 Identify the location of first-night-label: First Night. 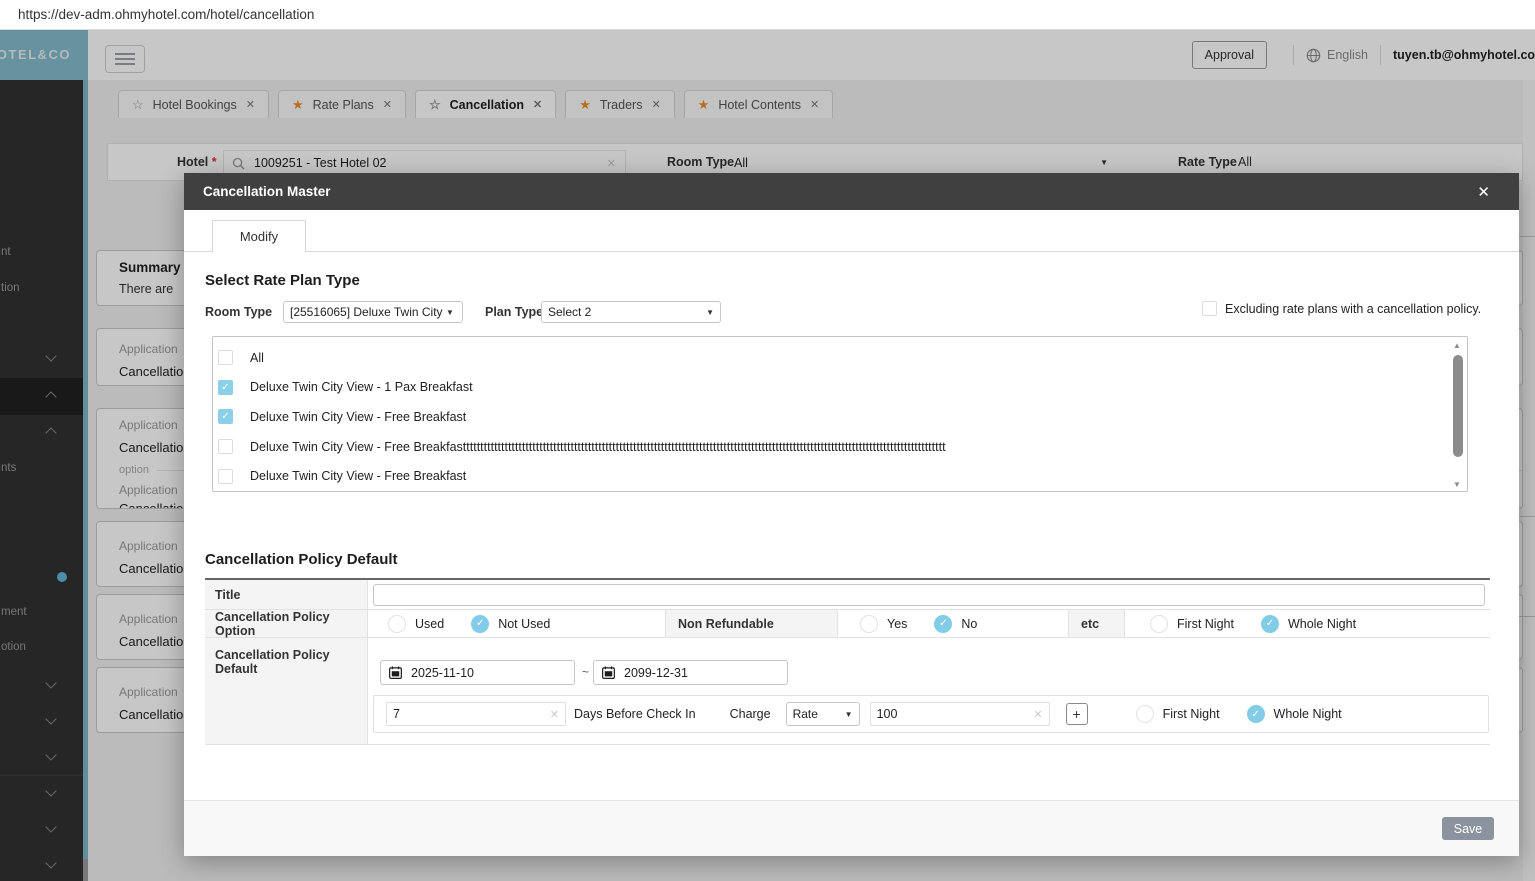
(1191, 714).